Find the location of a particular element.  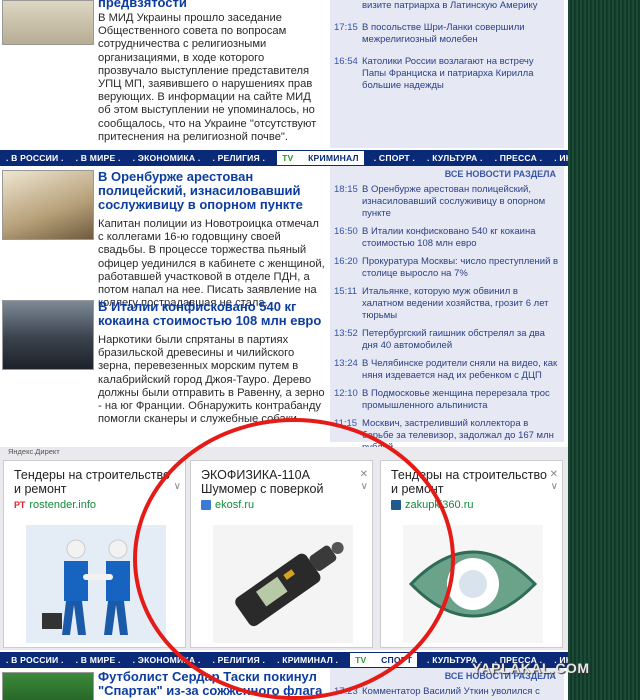

news-time: 12:10 is located at coordinates (346, 393).